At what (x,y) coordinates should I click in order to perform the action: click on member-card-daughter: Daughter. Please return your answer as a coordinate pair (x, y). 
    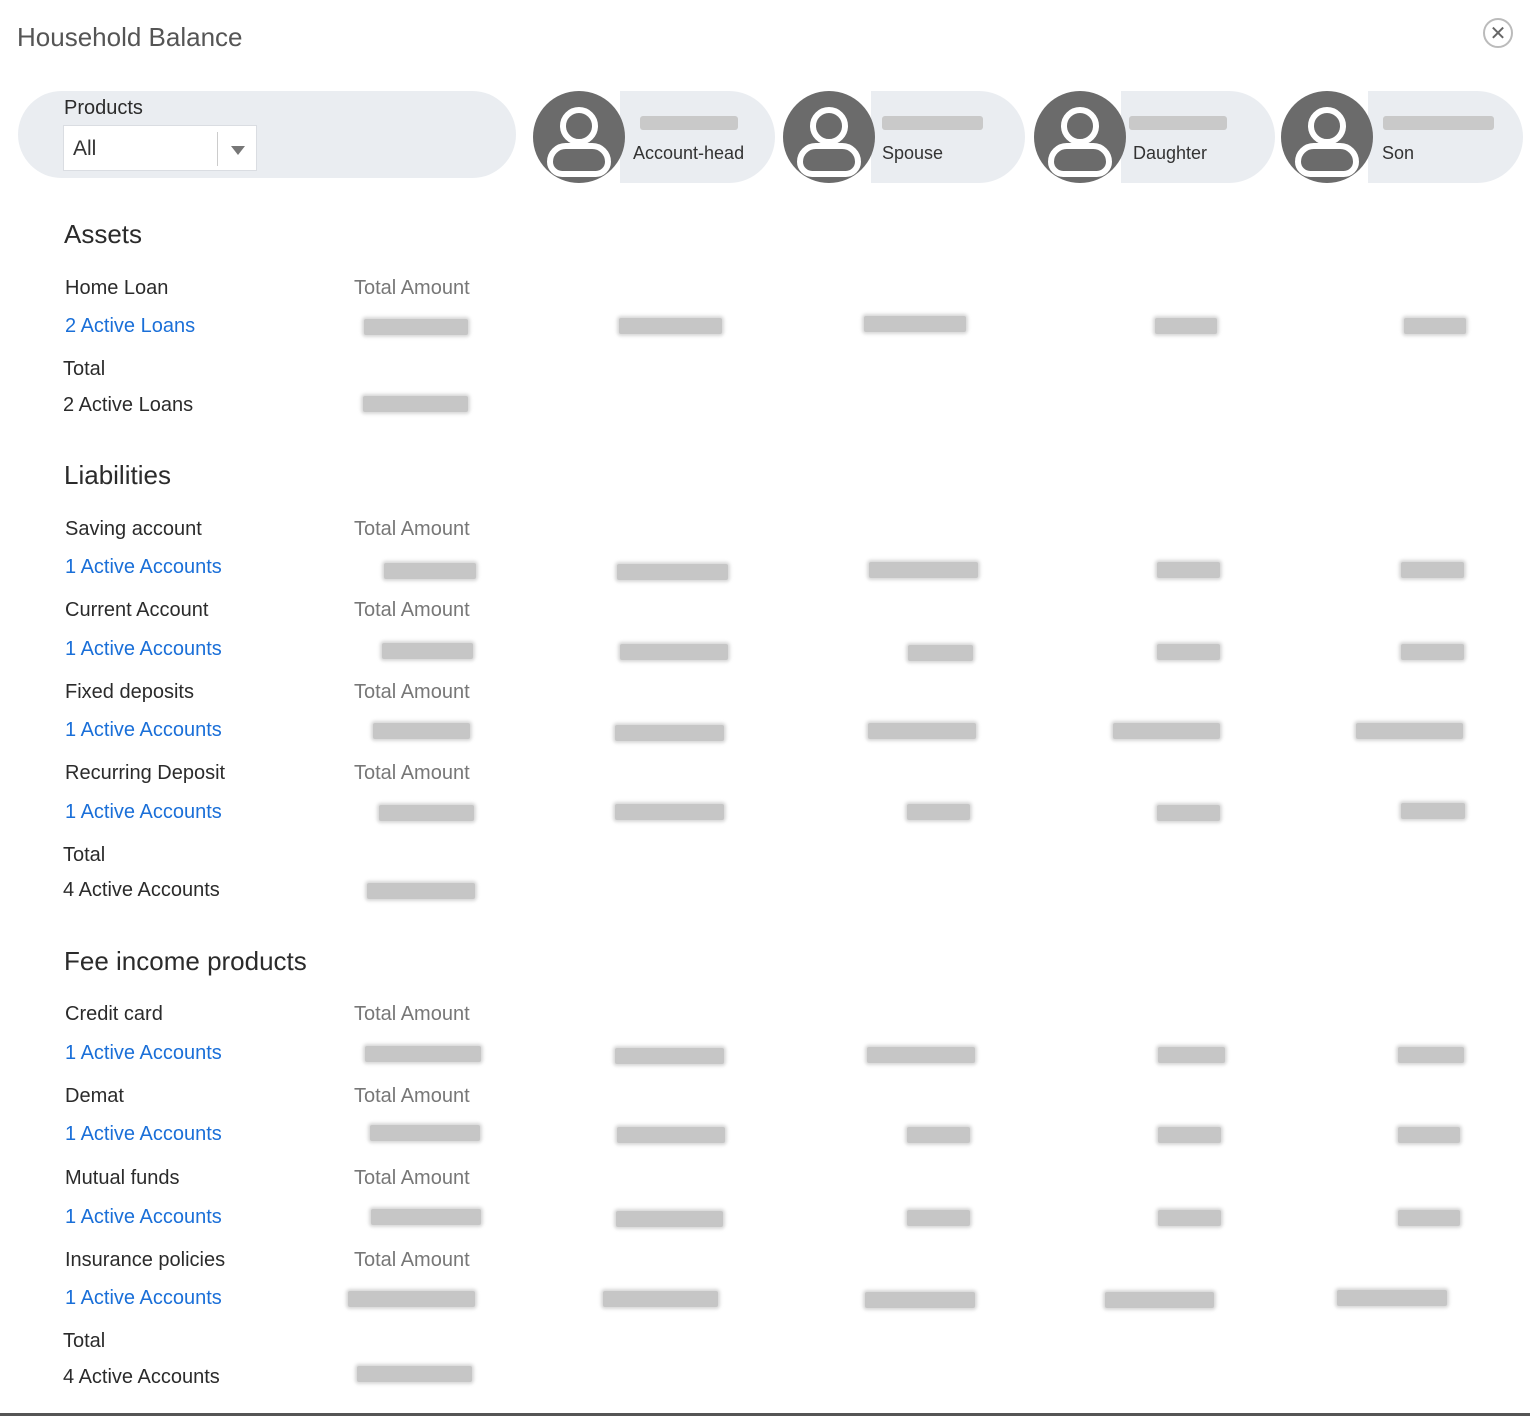
    Looking at the image, I should click on (1198, 137).